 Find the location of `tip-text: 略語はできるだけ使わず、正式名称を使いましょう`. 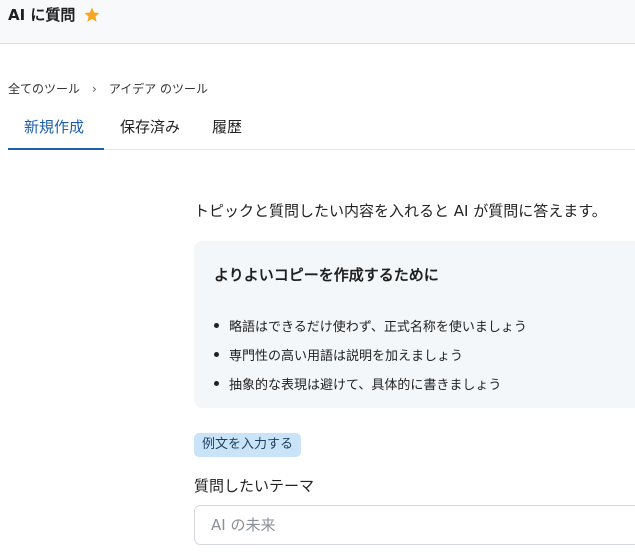

tip-text: 略語はできるだけ使わず、正式名称を使いましょう is located at coordinates (378, 327).